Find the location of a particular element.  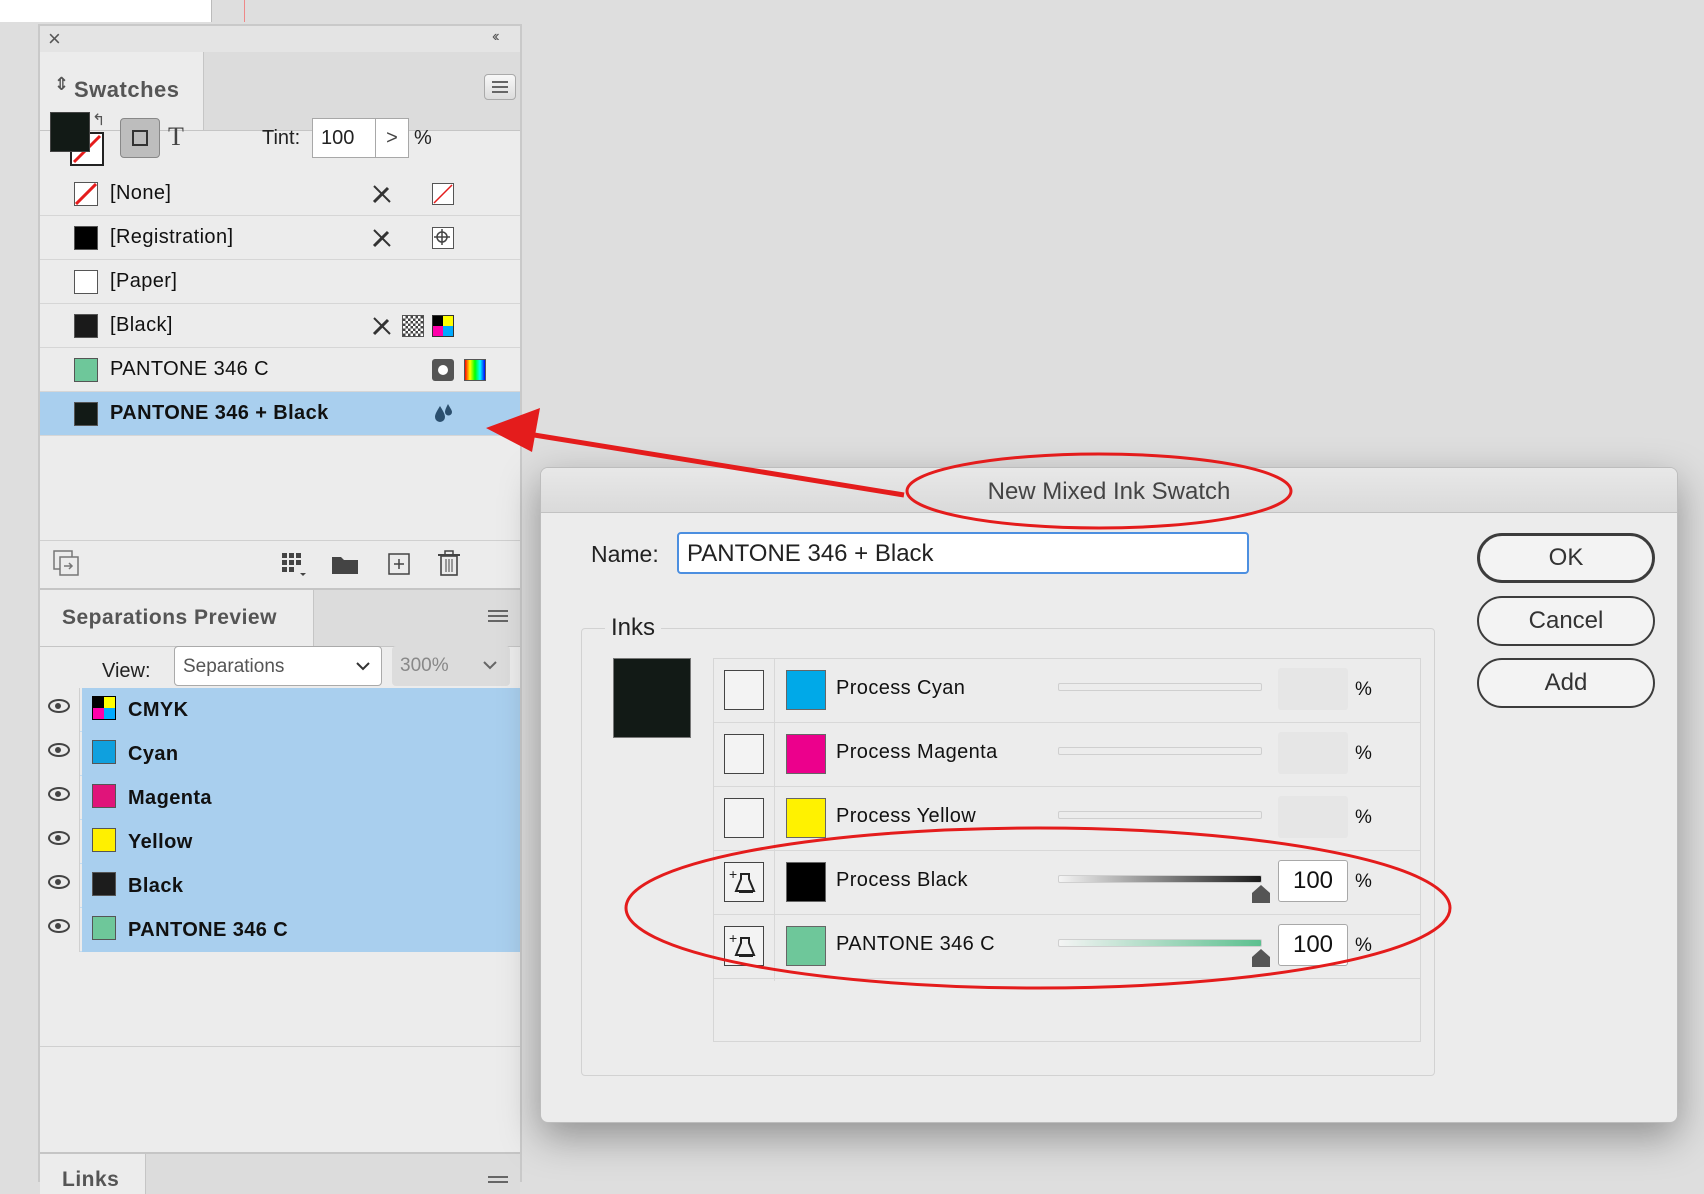

trash-icon is located at coordinates (449, 565).